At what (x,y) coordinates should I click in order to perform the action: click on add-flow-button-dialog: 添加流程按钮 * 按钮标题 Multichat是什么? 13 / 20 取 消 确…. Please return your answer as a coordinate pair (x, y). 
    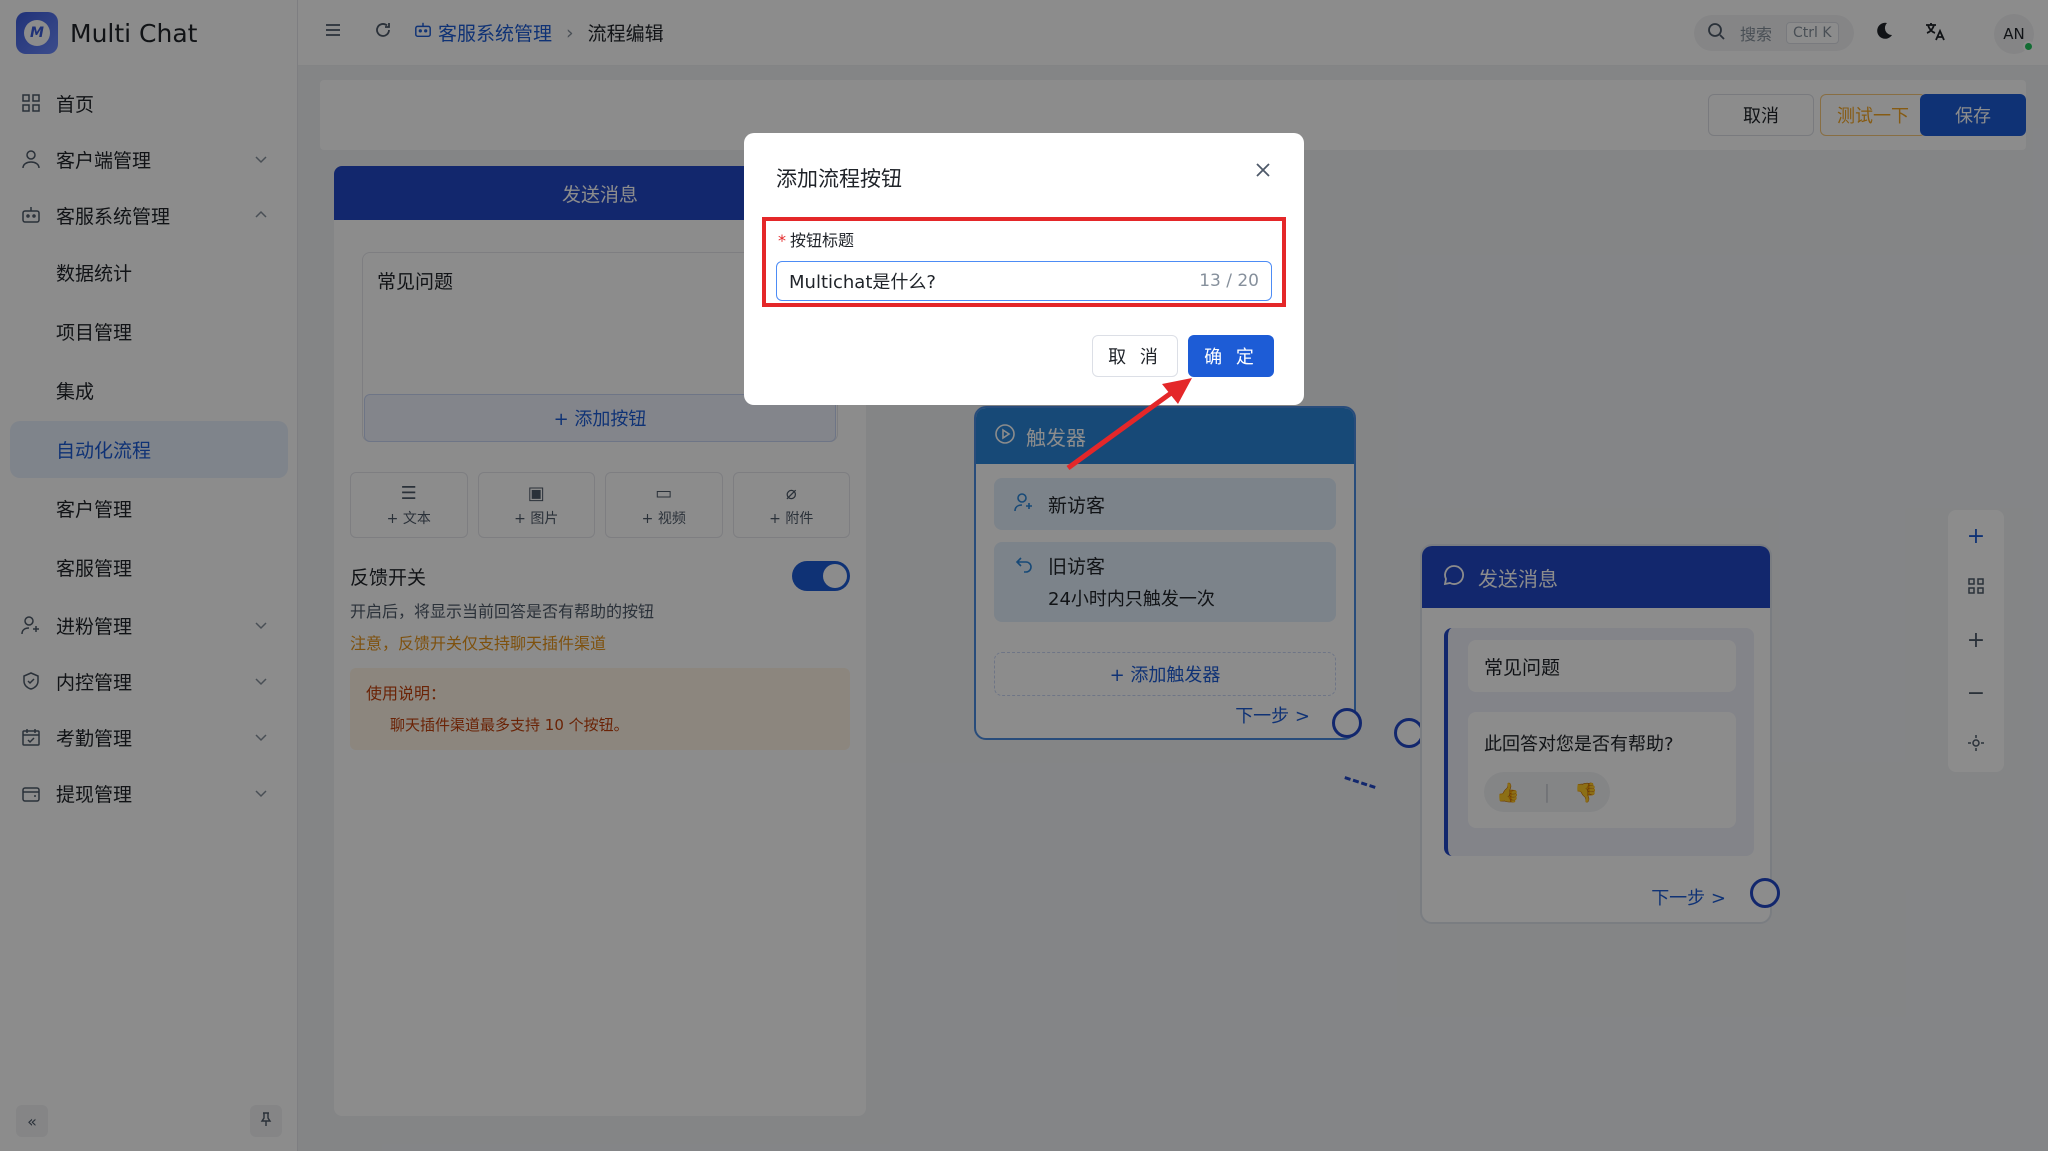
    Looking at the image, I should click on (1024, 269).